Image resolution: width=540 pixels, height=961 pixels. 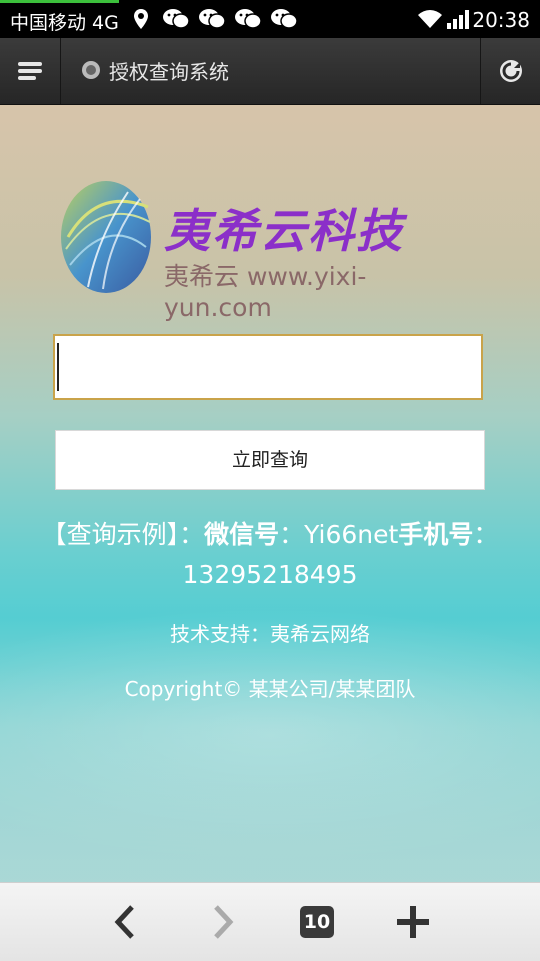 I want to click on tech-support-text: 技术支持：夷希云网络, so click(x=270, y=634).